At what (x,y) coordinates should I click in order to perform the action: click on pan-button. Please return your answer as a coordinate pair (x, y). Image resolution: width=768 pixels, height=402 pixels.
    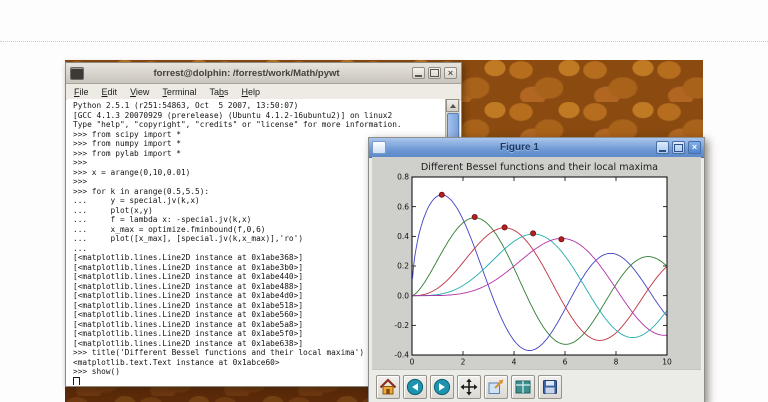
    Looking at the image, I should click on (469, 386).